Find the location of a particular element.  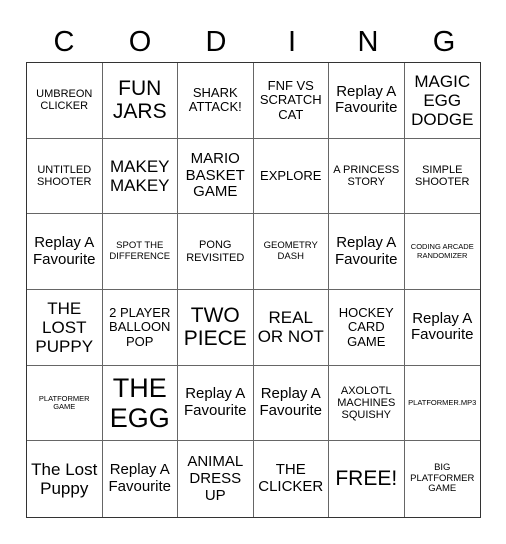

title-letter-i: I is located at coordinates (292, 42).